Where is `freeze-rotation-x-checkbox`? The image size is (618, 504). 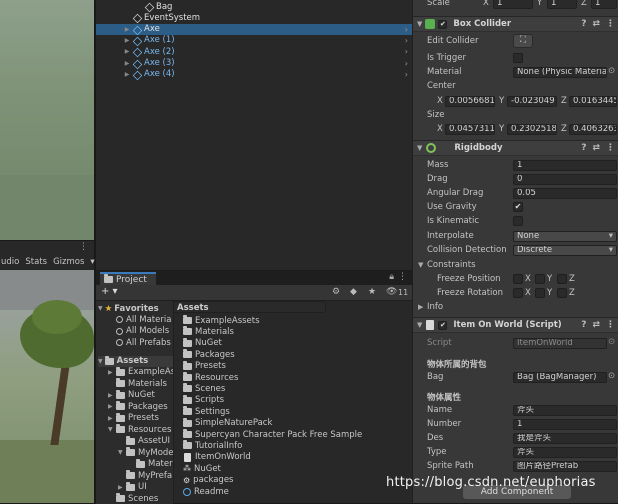 freeze-rotation-x-checkbox is located at coordinates (518, 293).